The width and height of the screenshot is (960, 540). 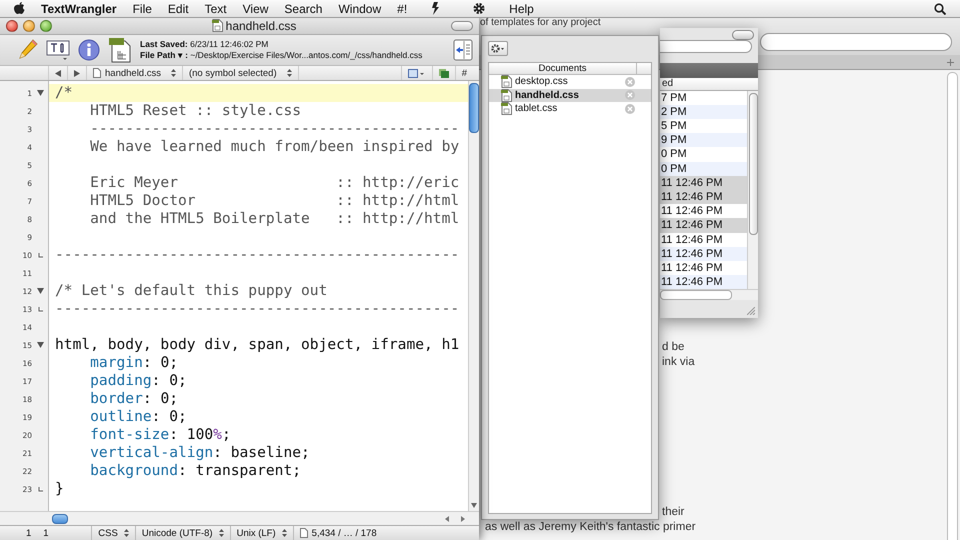 What do you see at coordinates (292, 55) in the screenshot?
I see `file-path-text: File Path ▾ : ~/Desktop/Exercise Files/Wor...antos.com/_/css/handheld.css` at bounding box center [292, 55].